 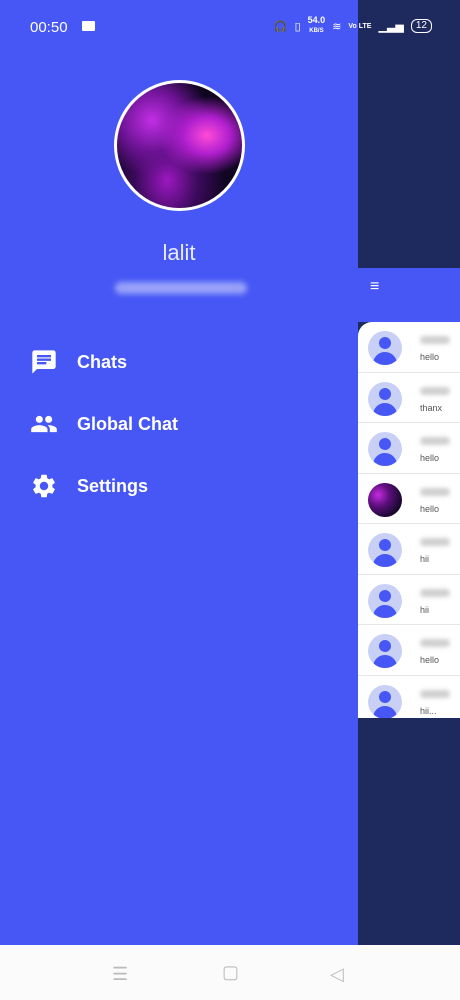 I want to click on drawer-item-label: Chats, so click(x=102, y=361).